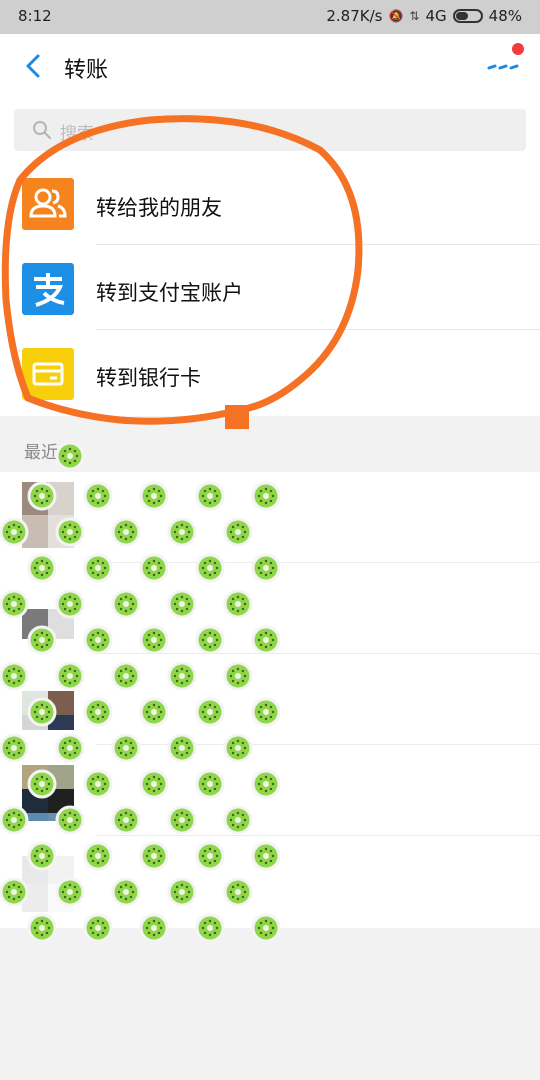  Describe the element at coordinates (270, 202) in the screenshot. I see `option-to-friend: 转给我的朋友` at that location.